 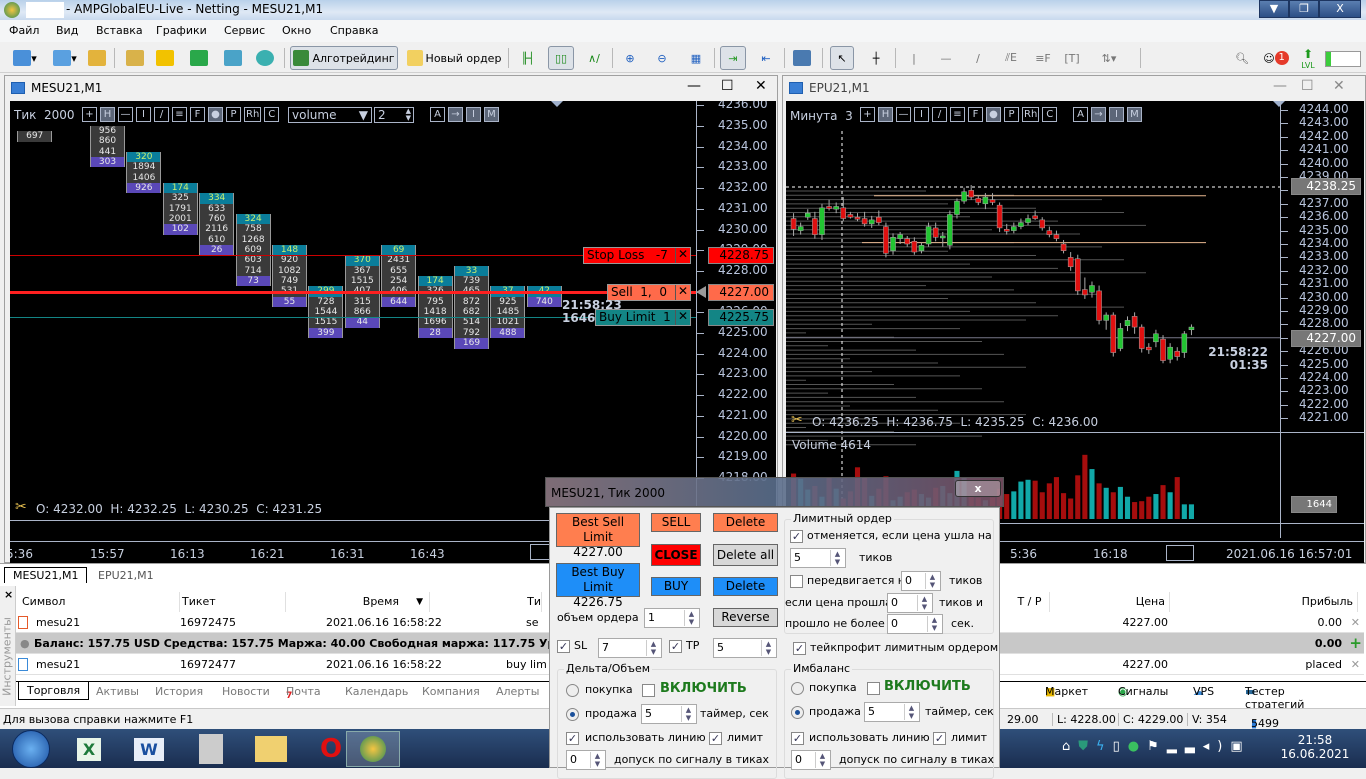 What do you see at coordinates (149, 749) in the screenshot?
I see `taskbar-word: W` at bounding box center [149, 749].